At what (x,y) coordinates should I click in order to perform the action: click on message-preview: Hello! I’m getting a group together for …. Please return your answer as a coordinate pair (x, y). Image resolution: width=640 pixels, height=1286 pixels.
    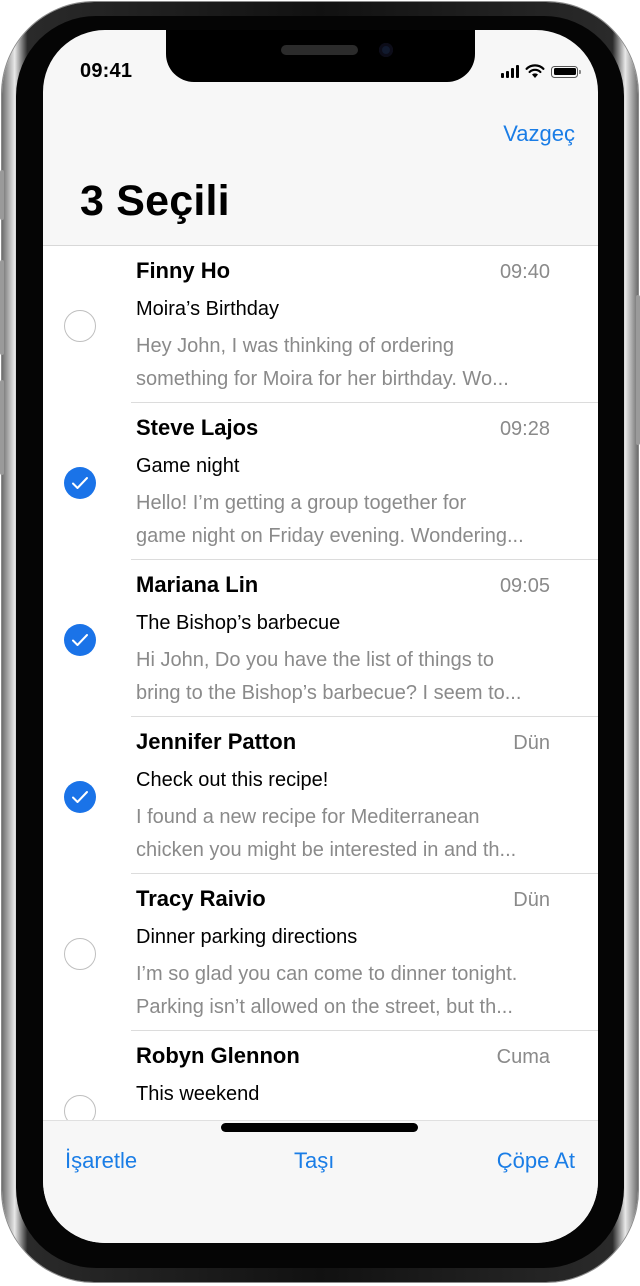
    Looking at the image, I should click on (356, 520).